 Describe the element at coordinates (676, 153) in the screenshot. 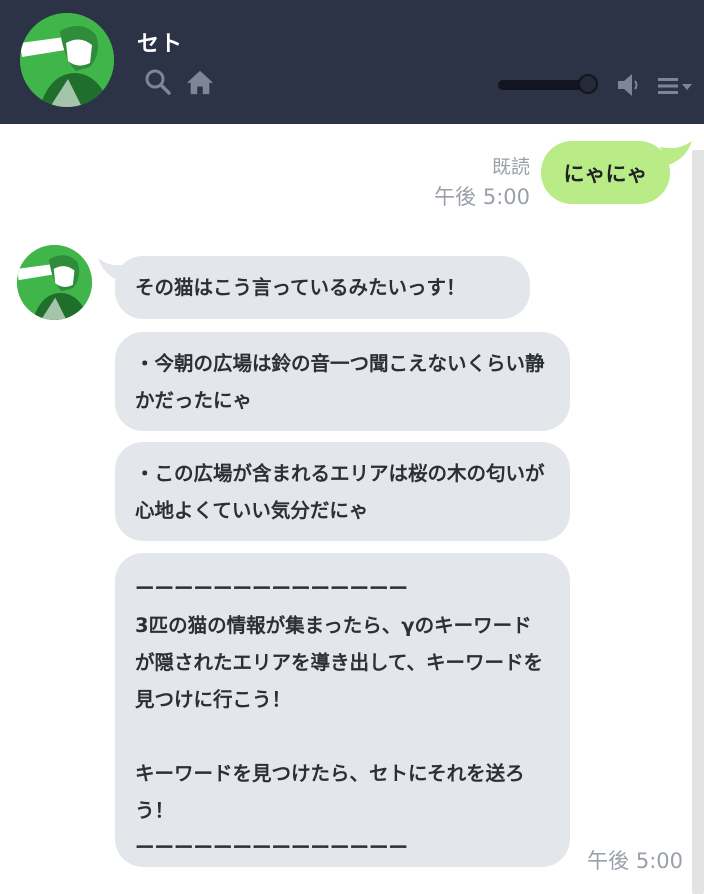

I see `sent-bubble-tail` at that location.